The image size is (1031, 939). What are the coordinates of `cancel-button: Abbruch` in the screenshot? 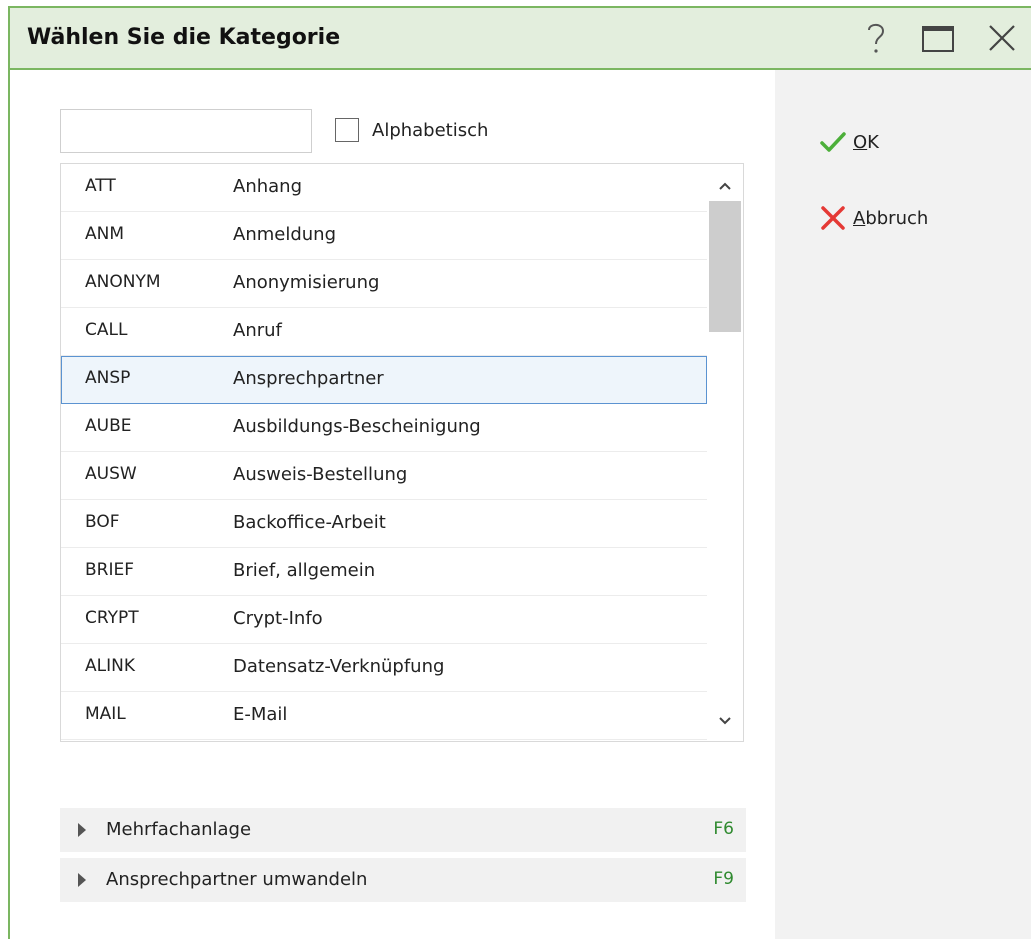 It's located at (872, 218).